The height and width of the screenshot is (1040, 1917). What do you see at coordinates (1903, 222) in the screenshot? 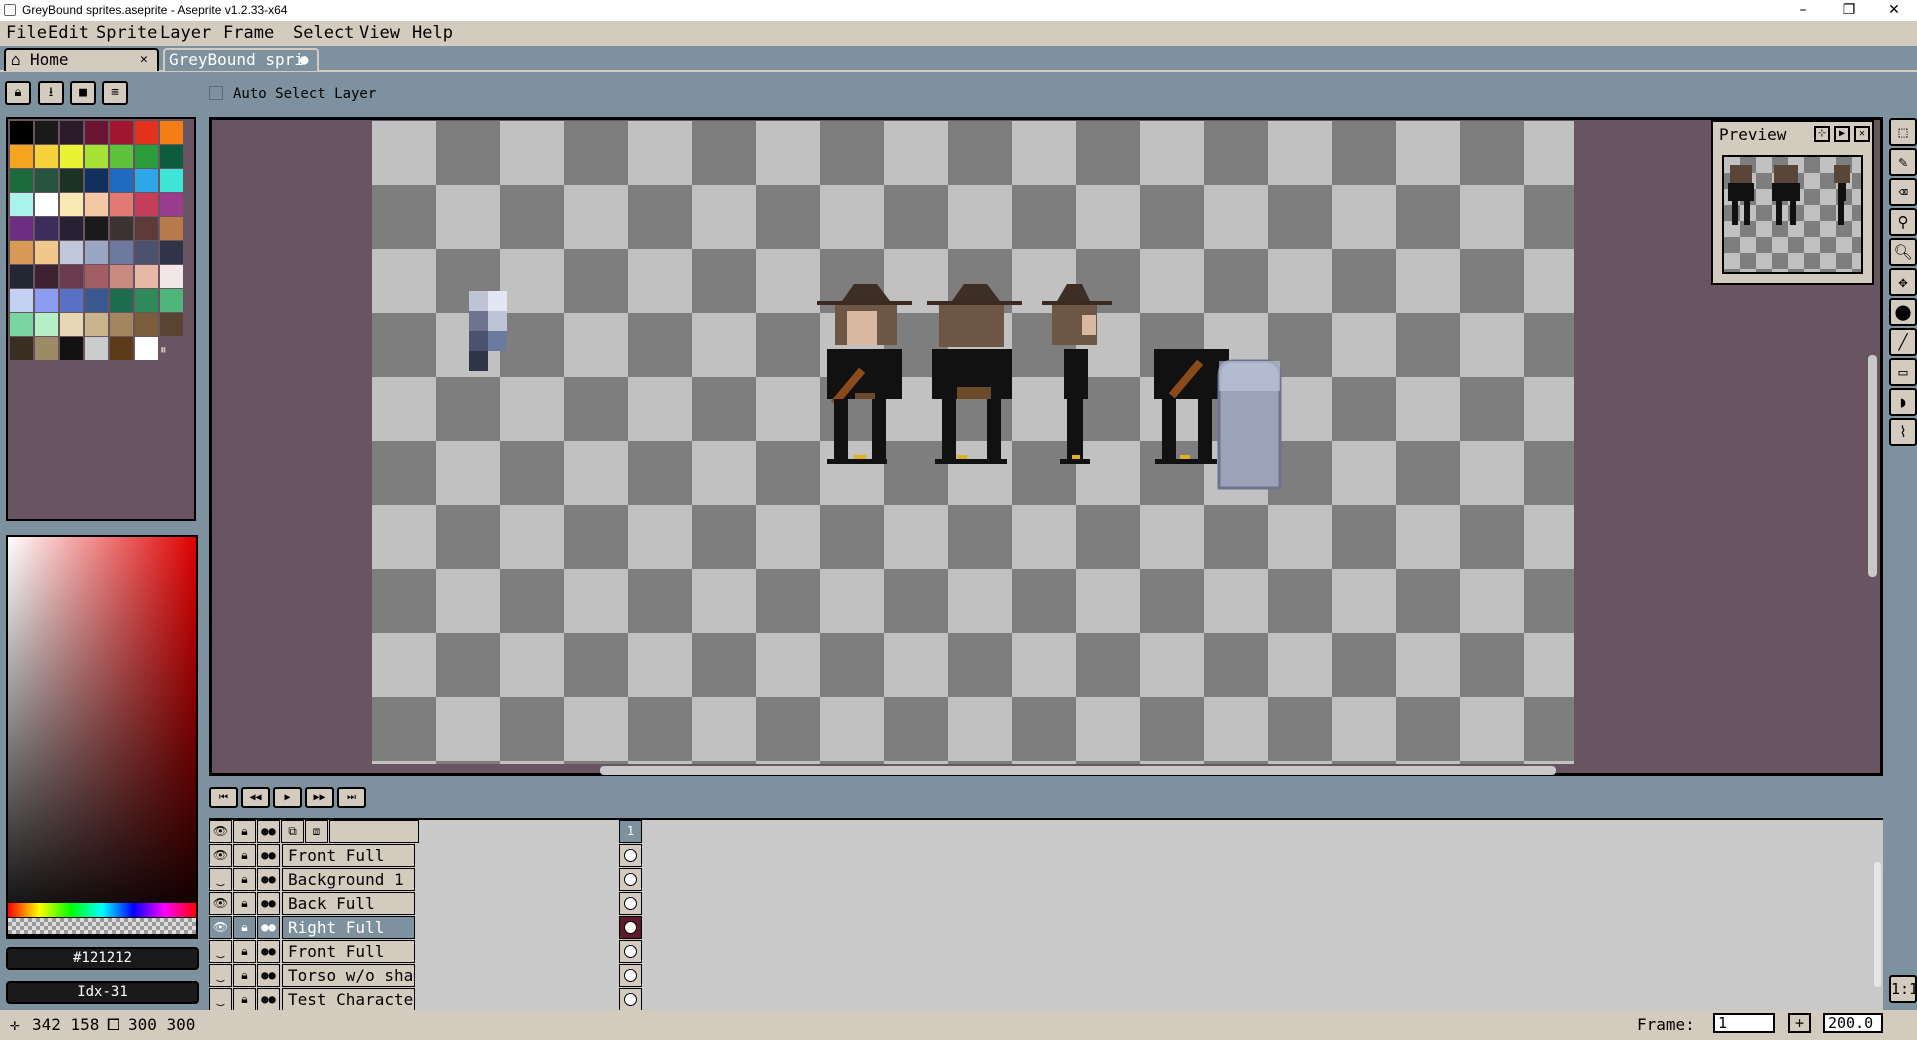
I see `eyedropper-tool-icon: ⚲` at bounding box center [1903, 222].